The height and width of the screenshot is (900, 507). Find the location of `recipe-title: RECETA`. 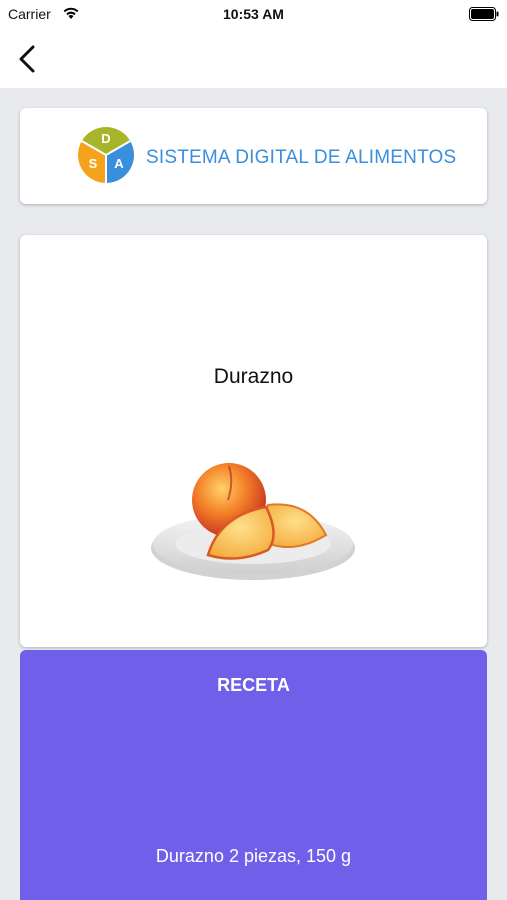

recipe-title: RECETA is located at coordinates (253, 685).